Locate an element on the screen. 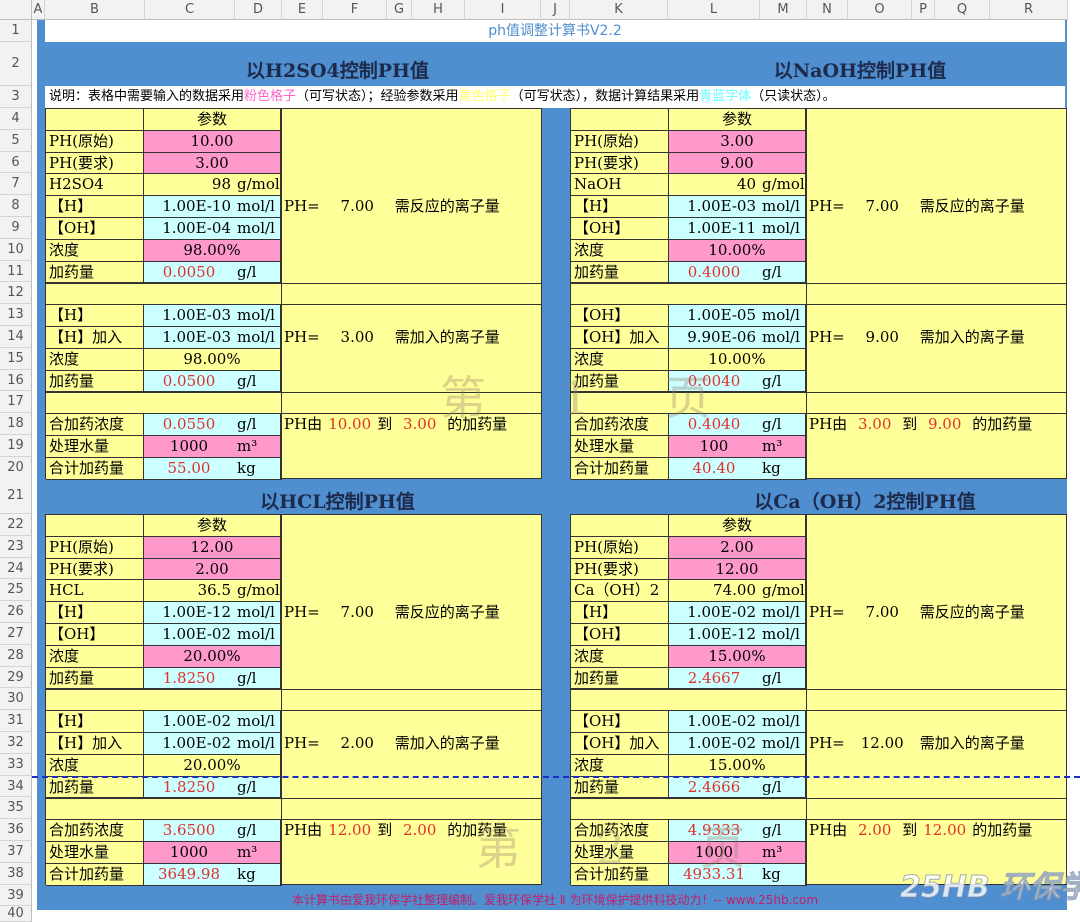 Image resolution: width=1080 pixels, height=922 pixels. r6-value: 12.00 is located at coordinates (737, 569).